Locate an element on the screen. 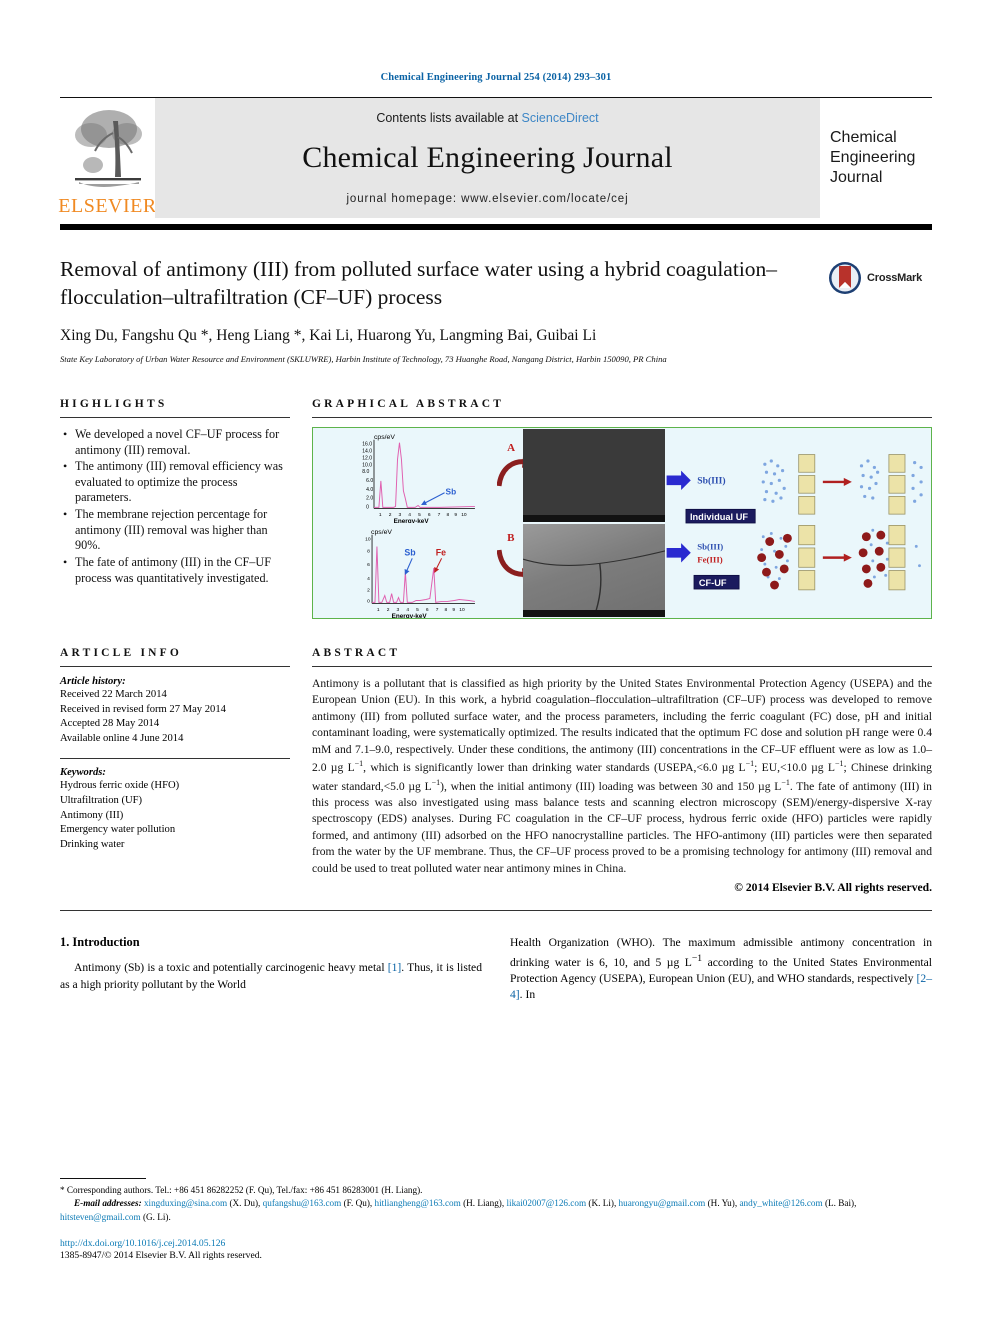 This screenshot has width=992, height=1323. membrane-top-right is located at coordinates (897, 484).